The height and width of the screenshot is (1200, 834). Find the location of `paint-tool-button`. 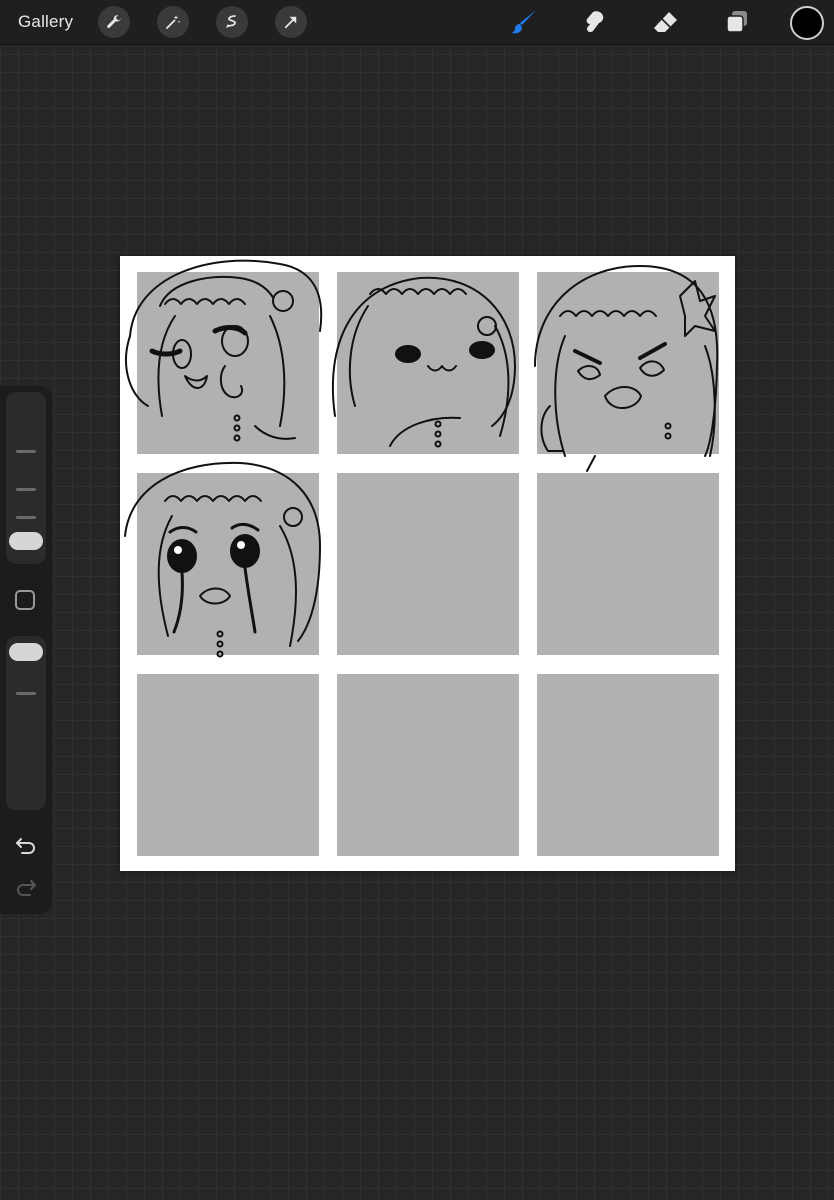

paint-tool-button is located at coordinates (524, 22).